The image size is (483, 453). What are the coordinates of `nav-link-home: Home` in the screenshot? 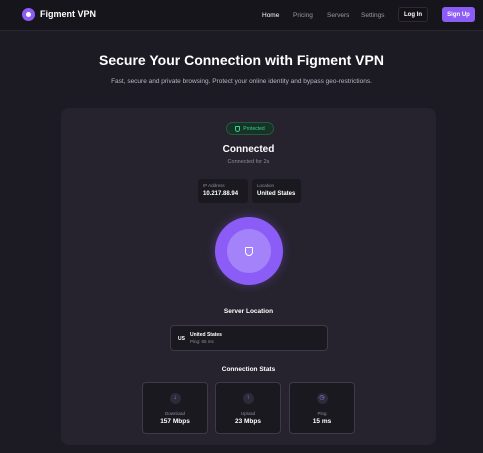 It's located at (270, 15).